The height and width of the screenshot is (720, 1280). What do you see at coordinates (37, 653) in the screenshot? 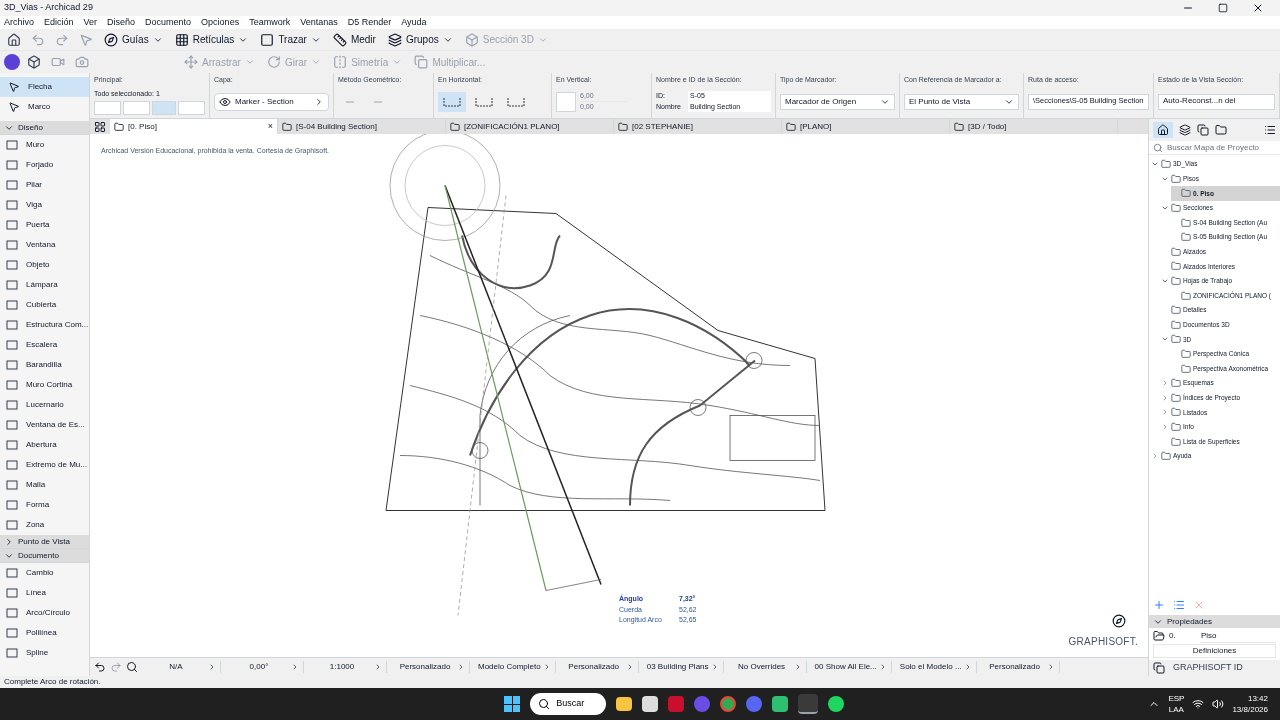
I see `tool-item: Spline` at bounding box center [37, 653].